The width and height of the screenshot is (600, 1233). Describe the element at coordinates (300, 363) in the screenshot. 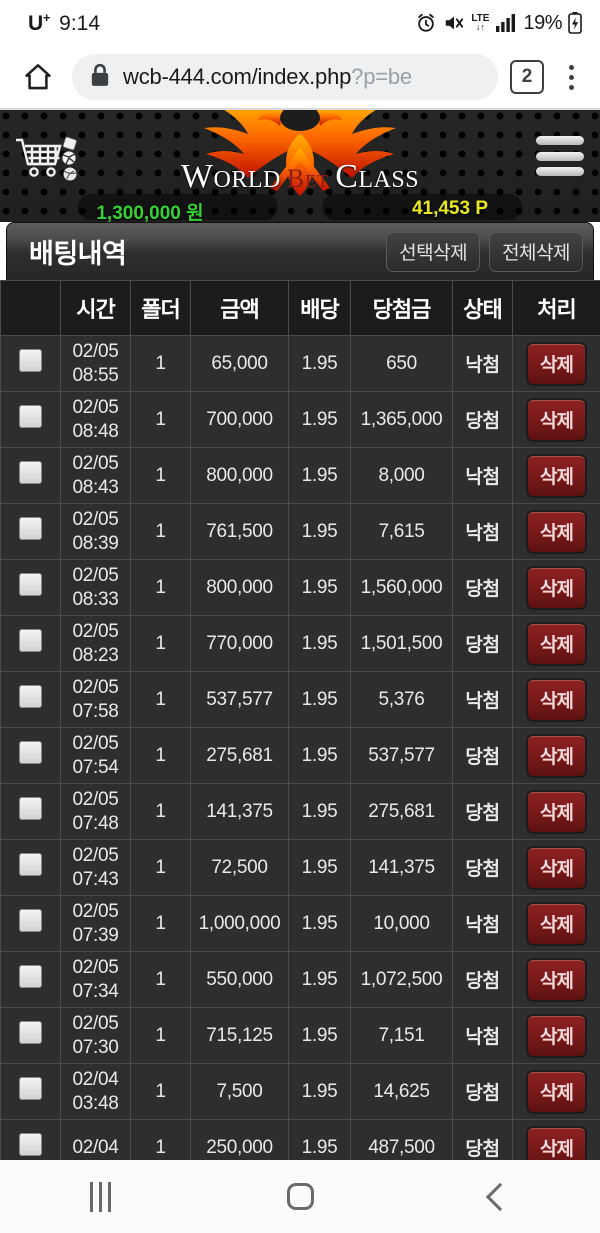

I see `table-row: 02/05 08:55 1 65,000 1.95 650 낙첨 삭제` at that location.